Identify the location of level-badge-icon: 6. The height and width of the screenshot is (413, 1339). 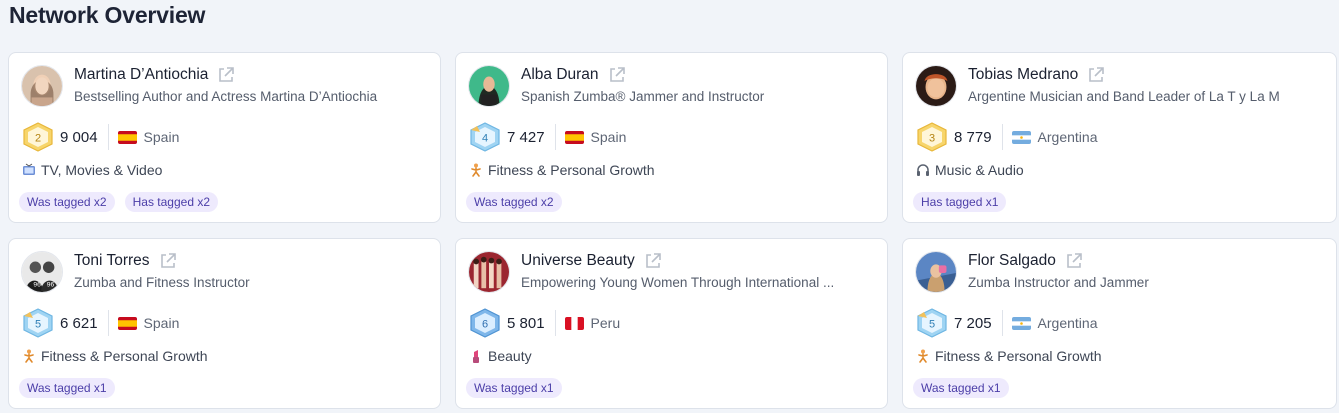
(485, 323).